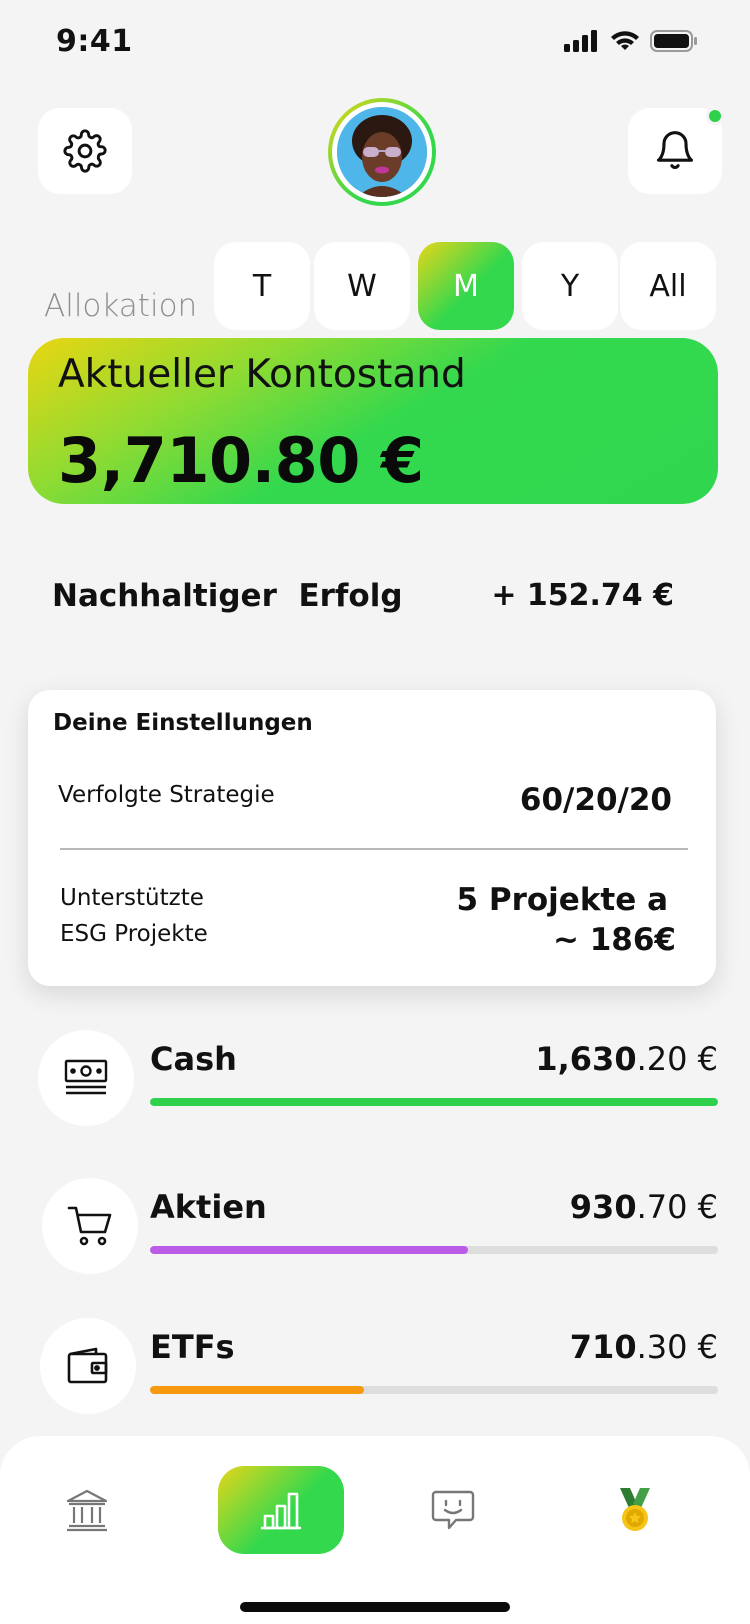  I want to click on status-time: 9:41, so click(94, 41).